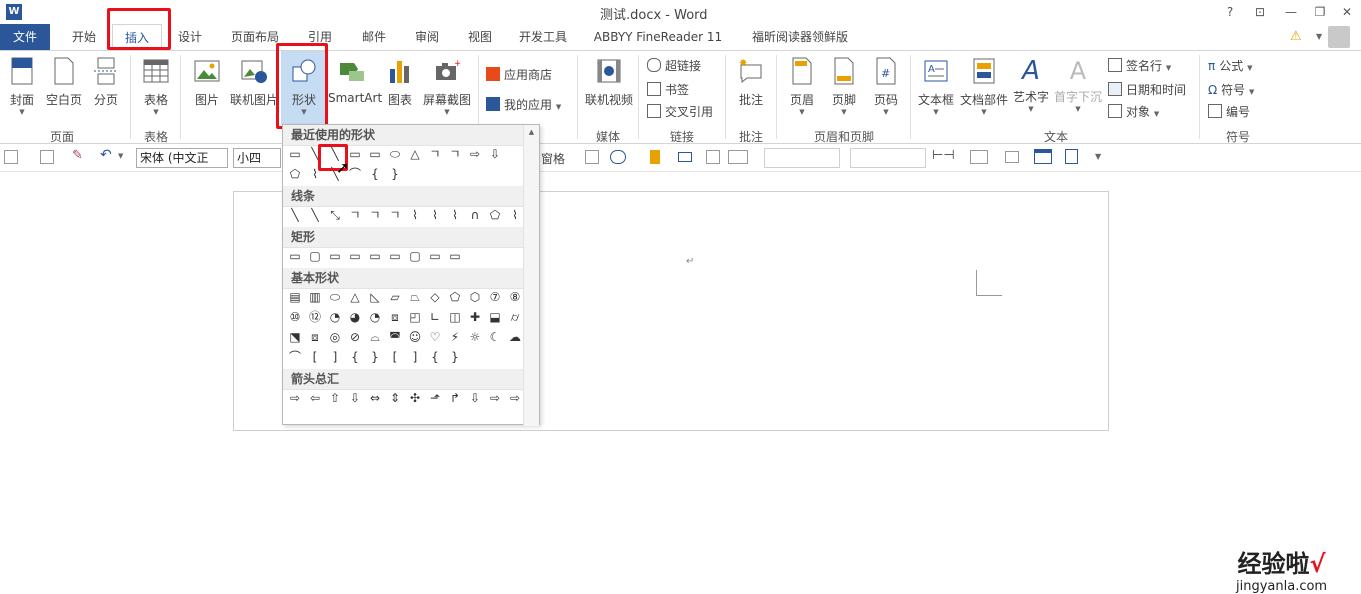 The image size is (1361, 594). Describe the element at coordinates (609, 82) in the screenshot. I see `online-video-button: 联机视频` at that location.